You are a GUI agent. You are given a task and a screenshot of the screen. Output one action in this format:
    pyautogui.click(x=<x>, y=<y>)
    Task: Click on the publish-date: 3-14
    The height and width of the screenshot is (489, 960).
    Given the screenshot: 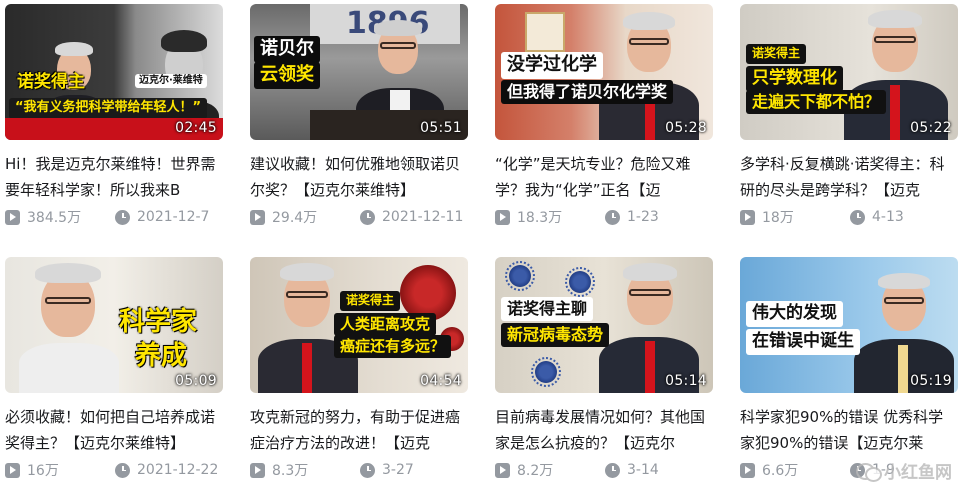 What is the action you would take?
    pyautogui.click(x=643, y=470)
    